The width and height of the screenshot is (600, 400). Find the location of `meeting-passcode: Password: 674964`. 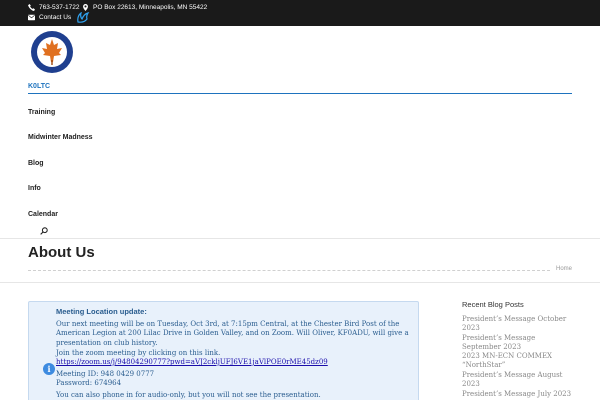

meeting-passcode: Password: 674964 is located at coordinates (89, 383).